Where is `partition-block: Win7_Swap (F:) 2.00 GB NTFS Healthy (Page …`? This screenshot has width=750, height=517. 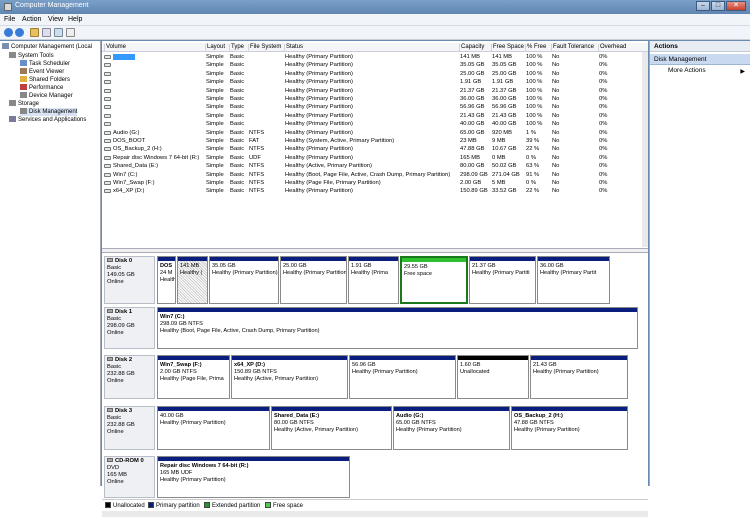
partition-block: Win7_Swap (F:) 2.00 GB NTFS Healthy (Page … is located at coordinates (193, 377).